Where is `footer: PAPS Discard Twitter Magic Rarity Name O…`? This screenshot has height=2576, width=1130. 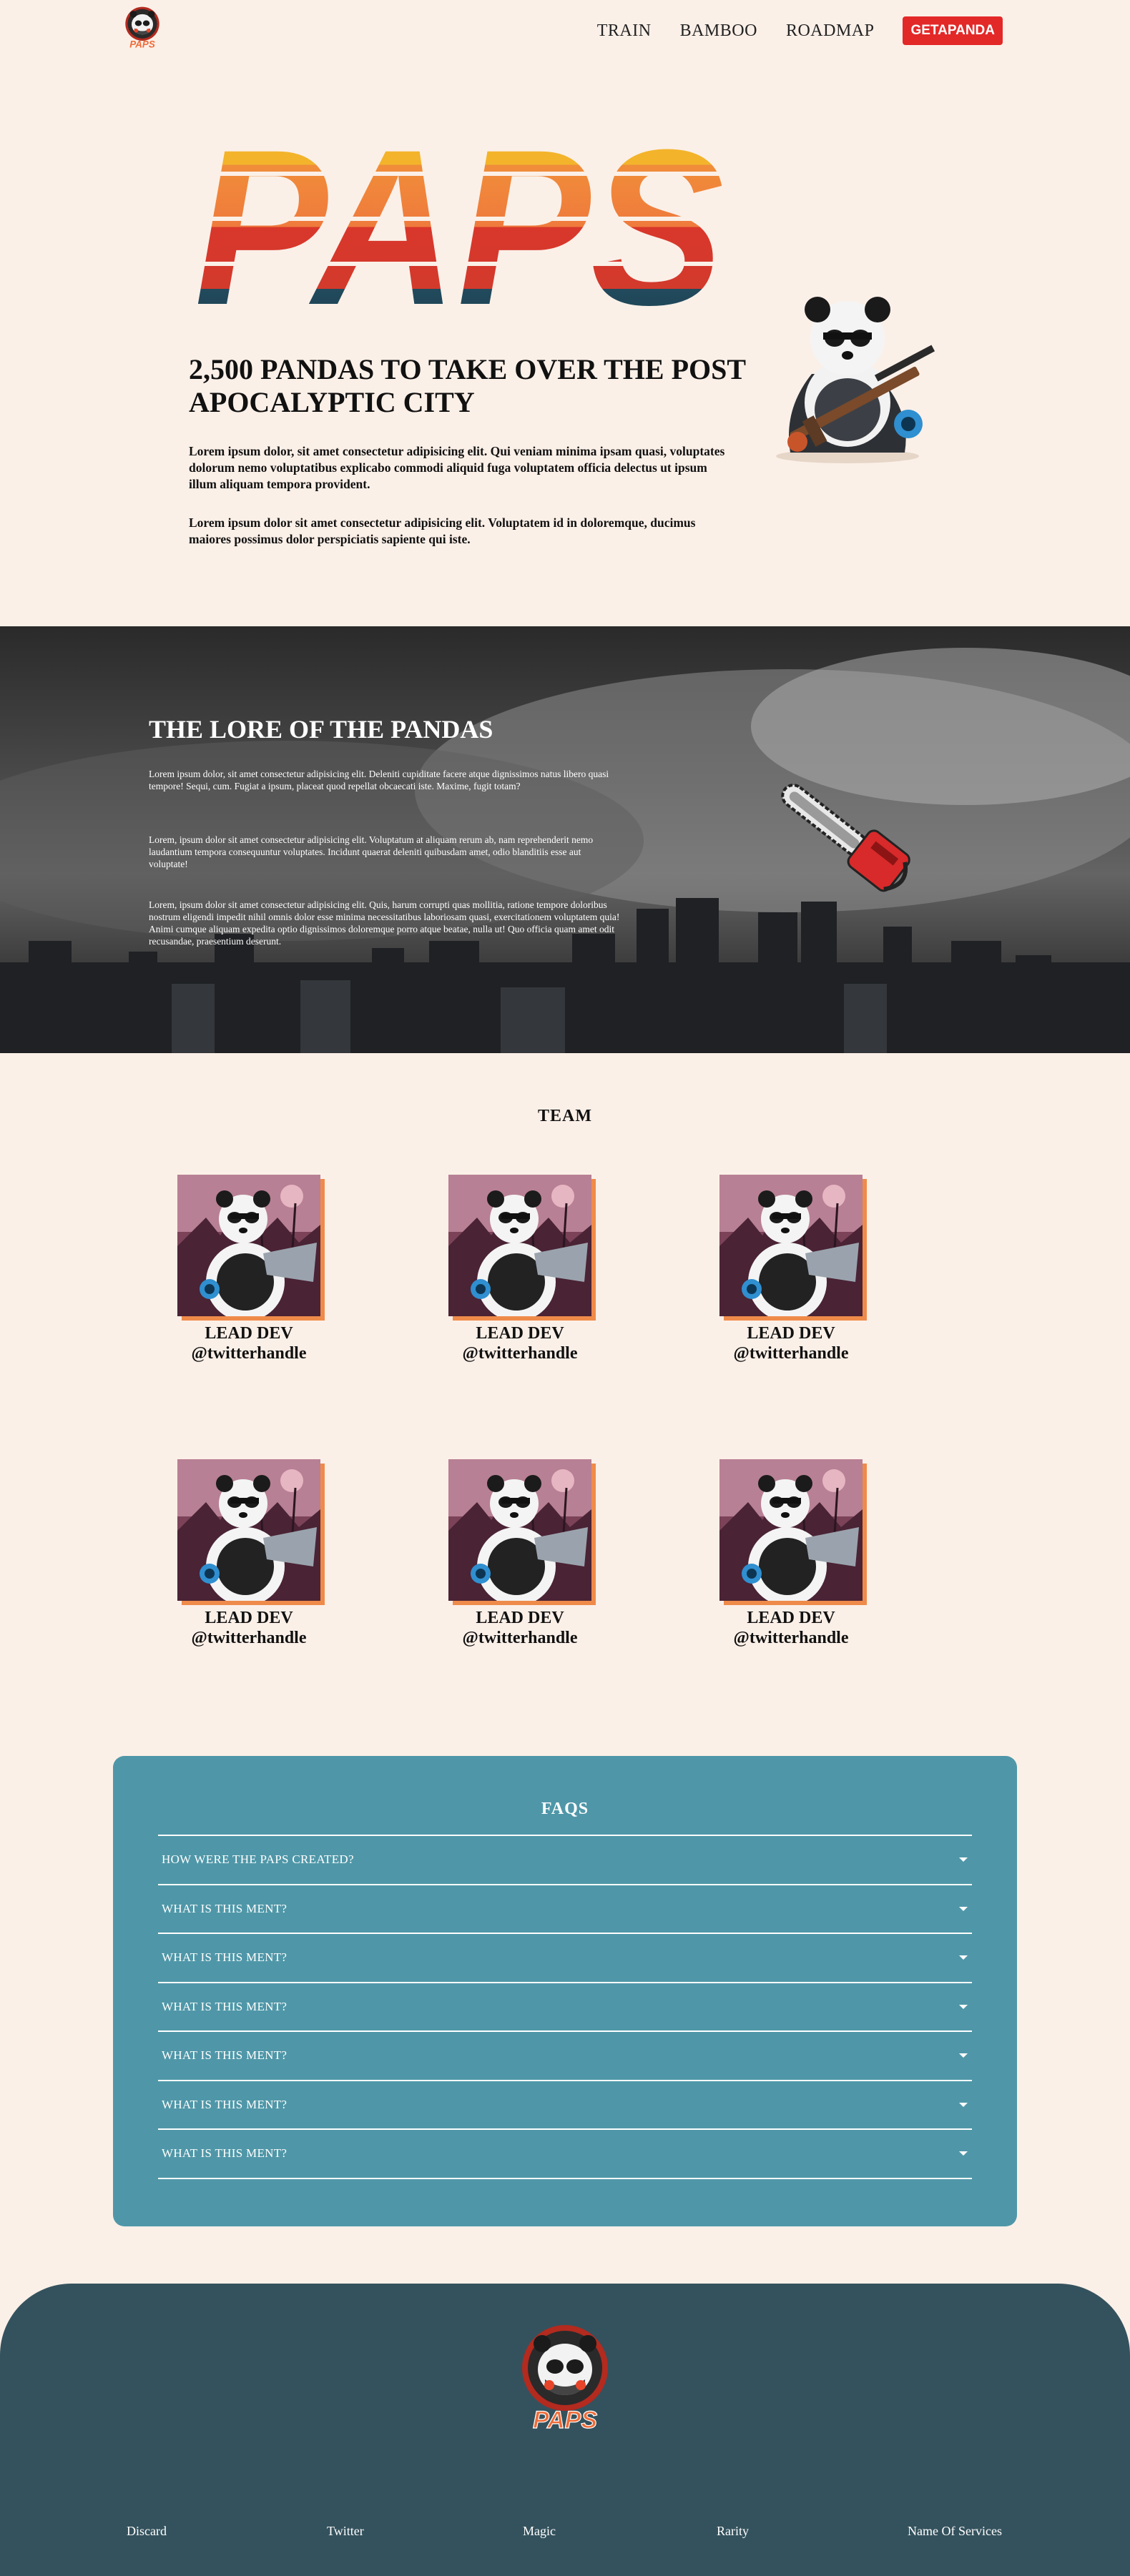
footer: PAPS Discard Twitter Magic Rarity Name O… is located at coordinates (565, 2430).